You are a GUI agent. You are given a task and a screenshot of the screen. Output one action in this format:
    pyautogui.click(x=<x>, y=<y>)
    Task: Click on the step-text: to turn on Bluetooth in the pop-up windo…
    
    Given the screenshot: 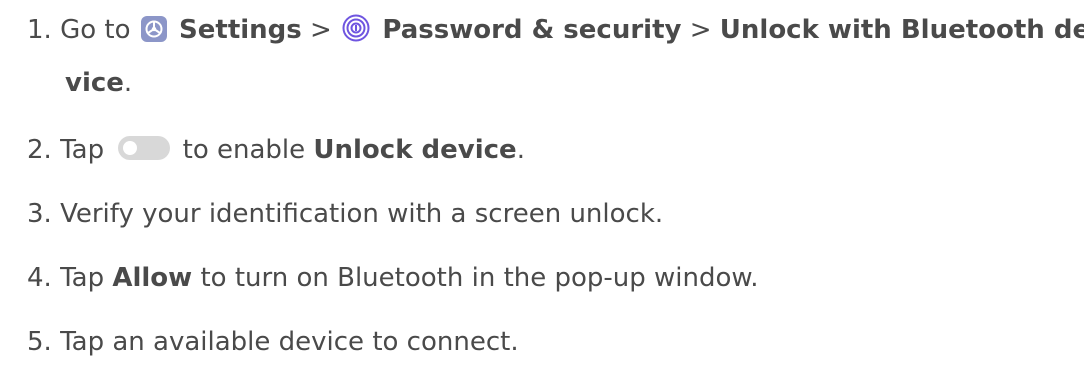 What is the action you would take?
    pyautogui.click(x=479, y=278)
    